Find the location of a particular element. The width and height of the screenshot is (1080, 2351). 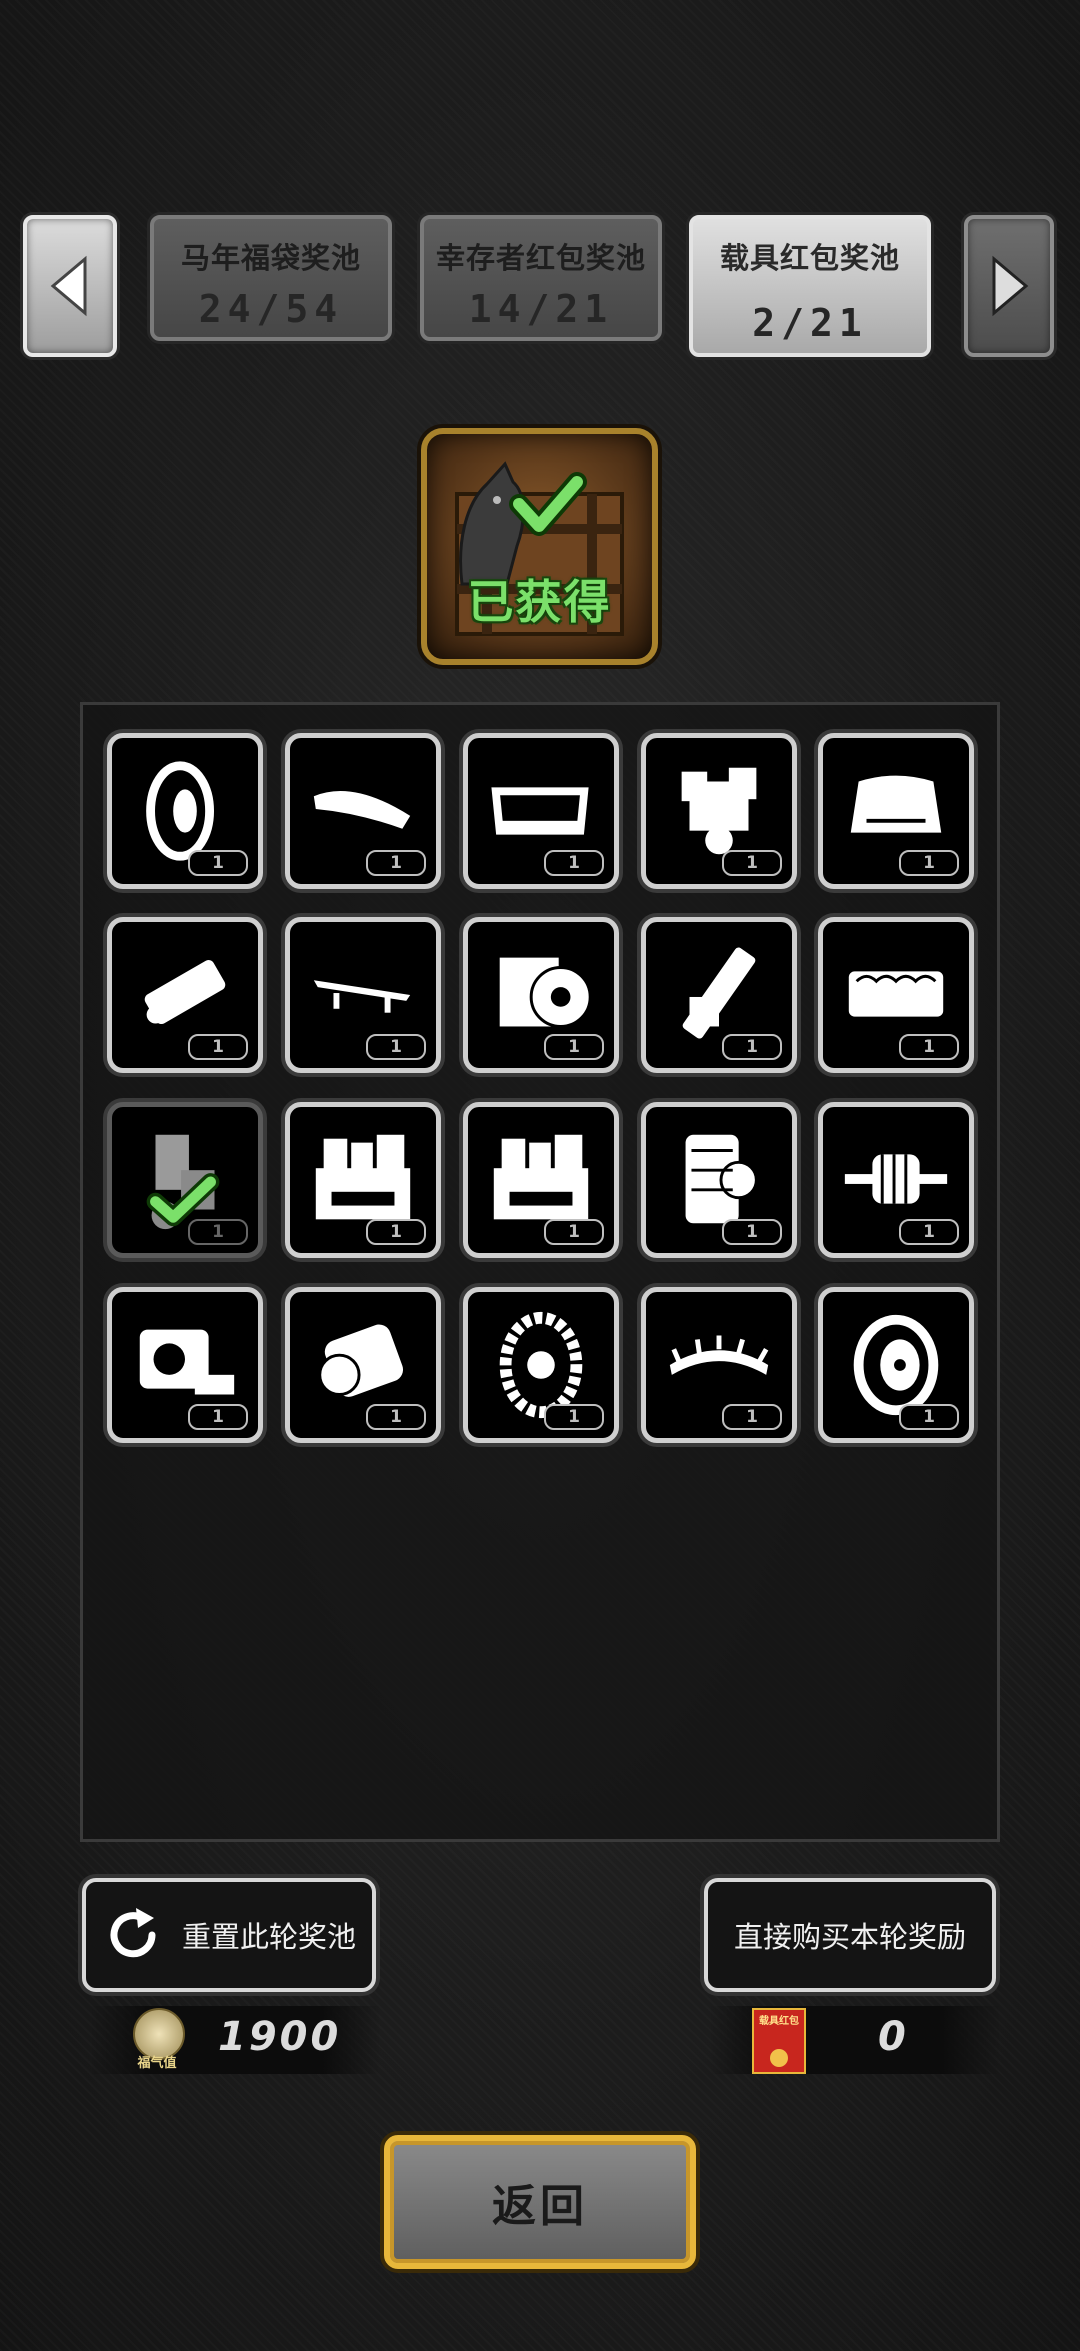

back-button-label: 返回 is located at coordinates (540, 2206).